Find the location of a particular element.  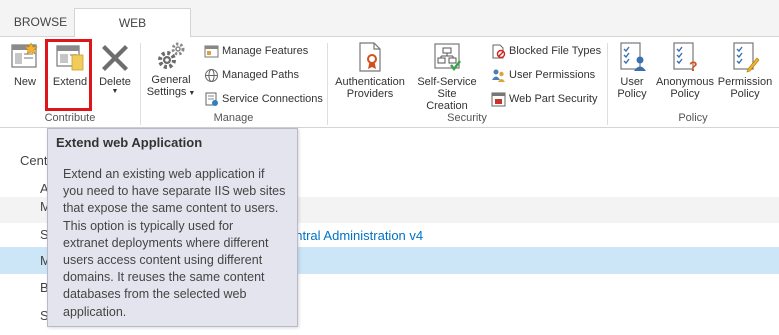

manage-features-label: Manage Features is located at coordinates (265, 51).